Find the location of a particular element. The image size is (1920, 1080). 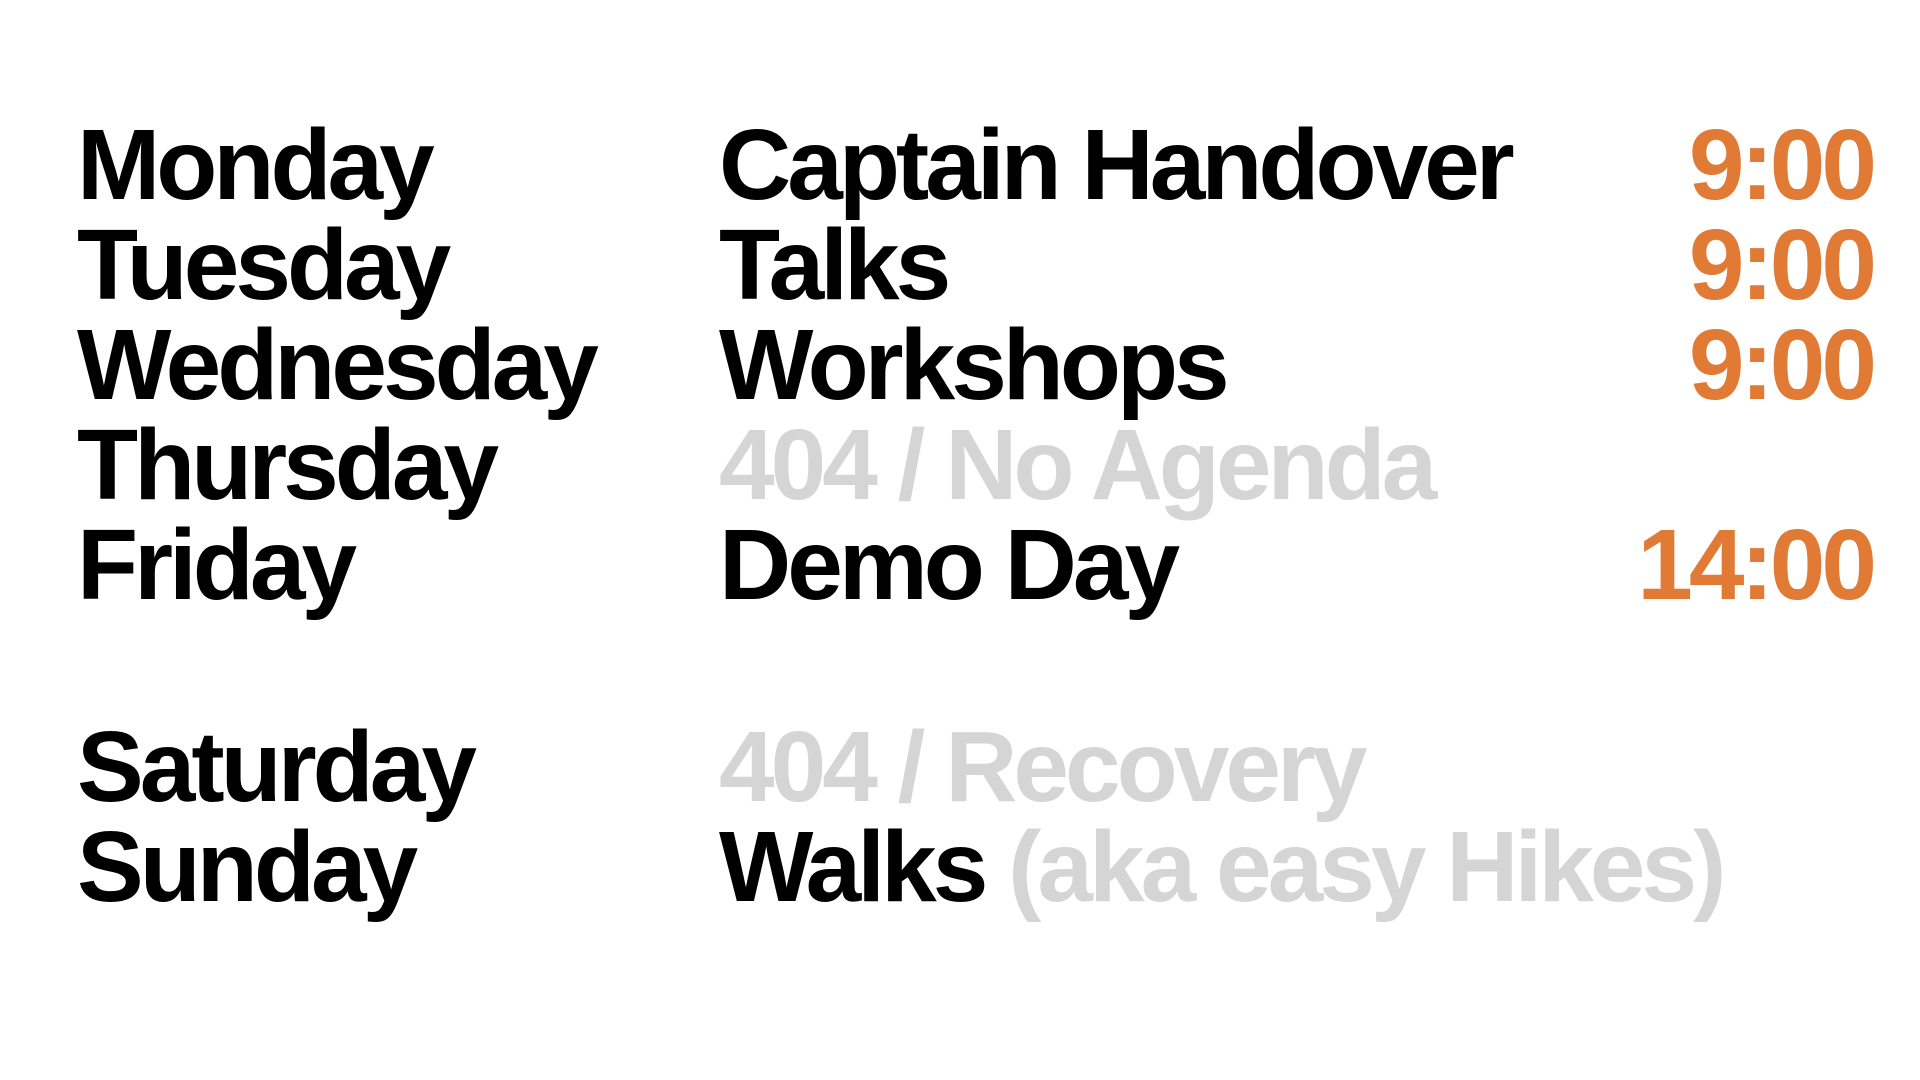

event-group: Walks (aka easy Hikes) is located at coordinates (1222, 867).